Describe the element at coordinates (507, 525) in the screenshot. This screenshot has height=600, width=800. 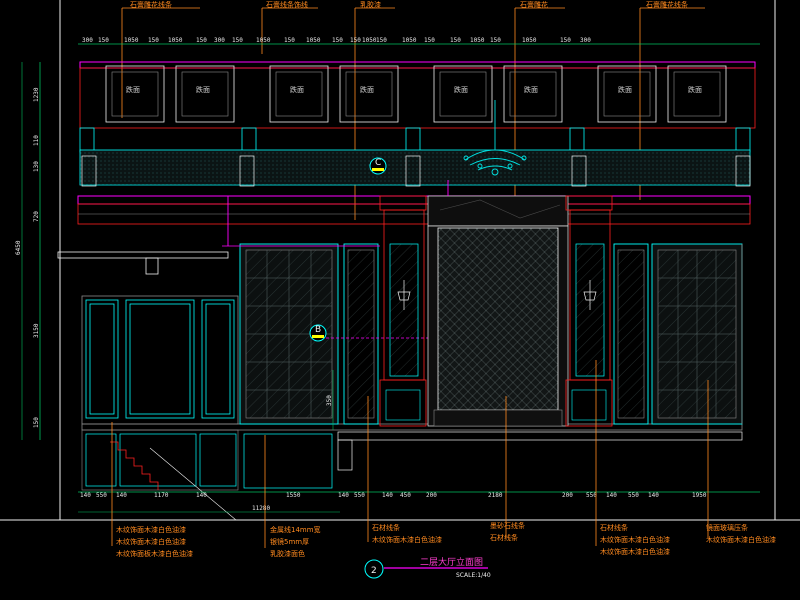
I see `bottom-label-4a: 墨砂石线条` at that location.